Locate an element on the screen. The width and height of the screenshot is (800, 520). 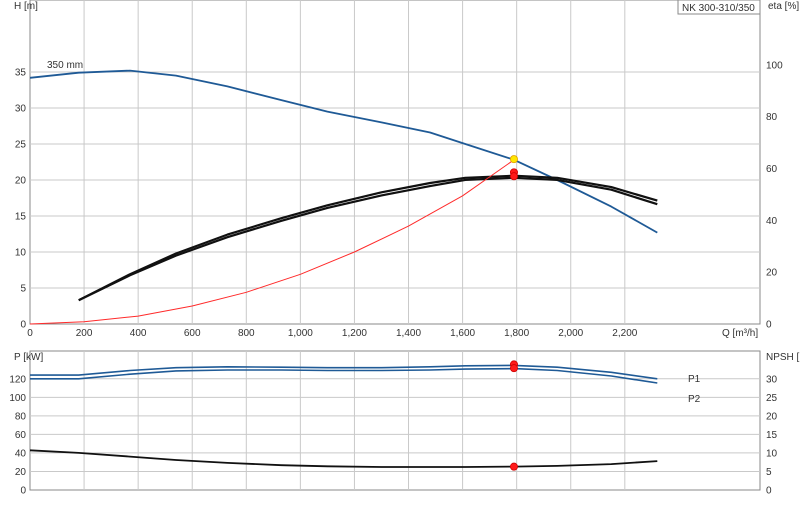
y2-tick-label: 10 is located at coordinates (772, 453).